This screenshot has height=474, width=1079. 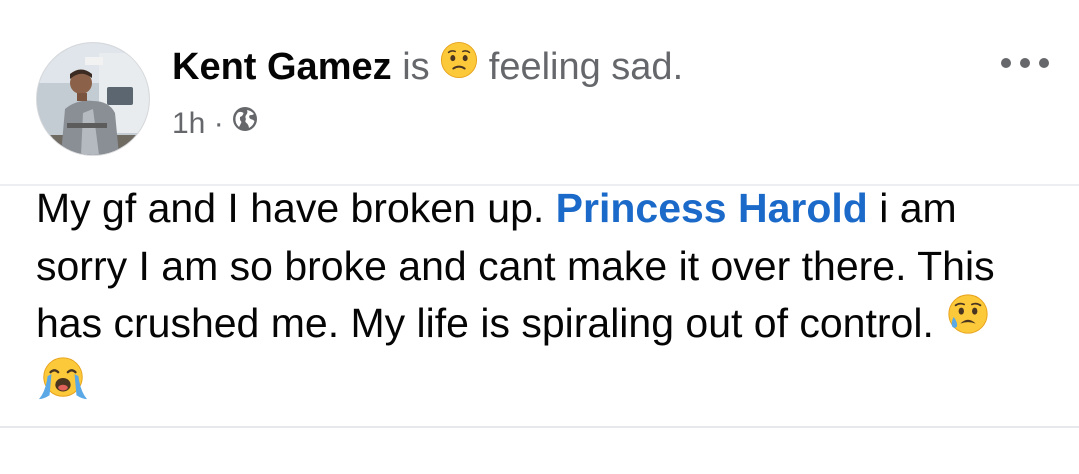 I want to click on post-meta: 1h ·, so click(x=215, y=124).